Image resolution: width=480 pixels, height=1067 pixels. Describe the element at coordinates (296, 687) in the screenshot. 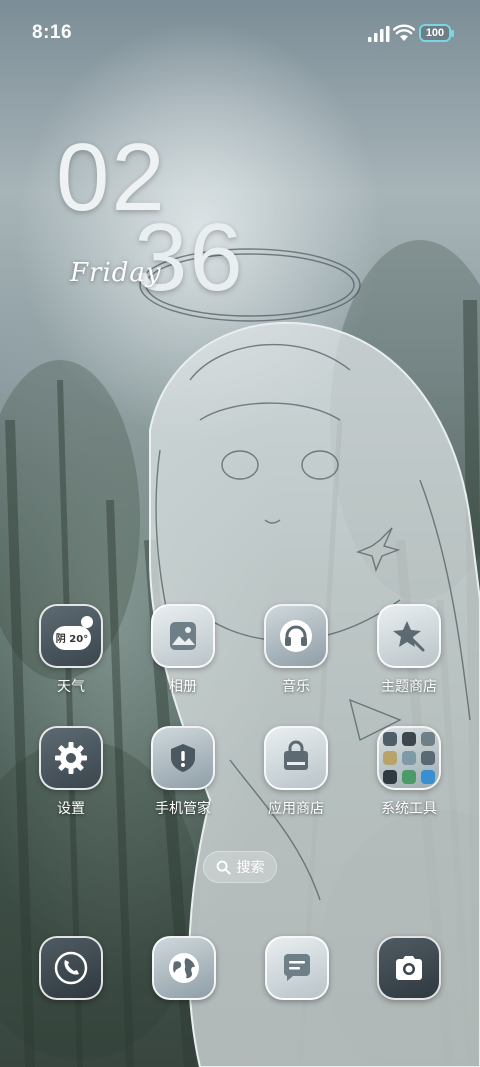

I see `app-label: 音乐` at that location.